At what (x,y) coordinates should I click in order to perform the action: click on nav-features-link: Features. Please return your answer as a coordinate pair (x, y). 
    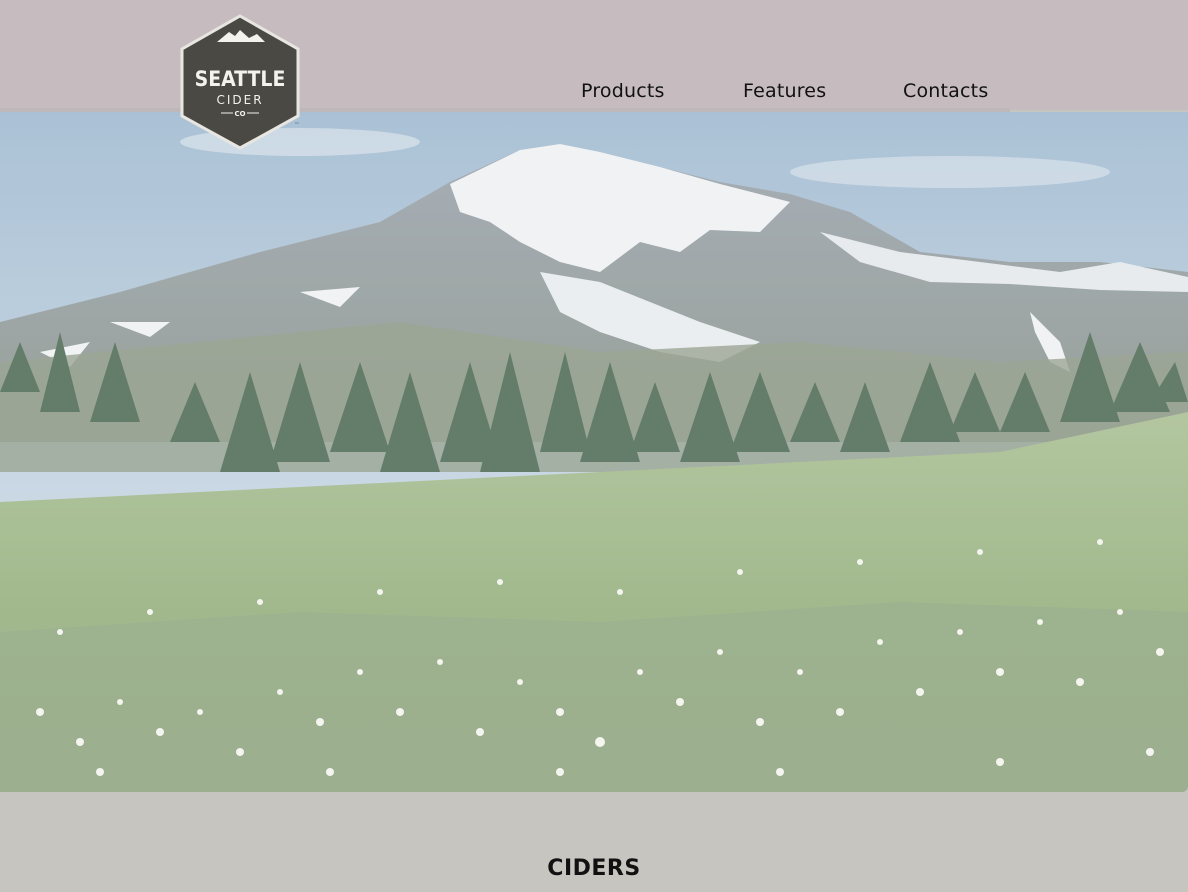
    Looking at the image, I should click on (784, 91).